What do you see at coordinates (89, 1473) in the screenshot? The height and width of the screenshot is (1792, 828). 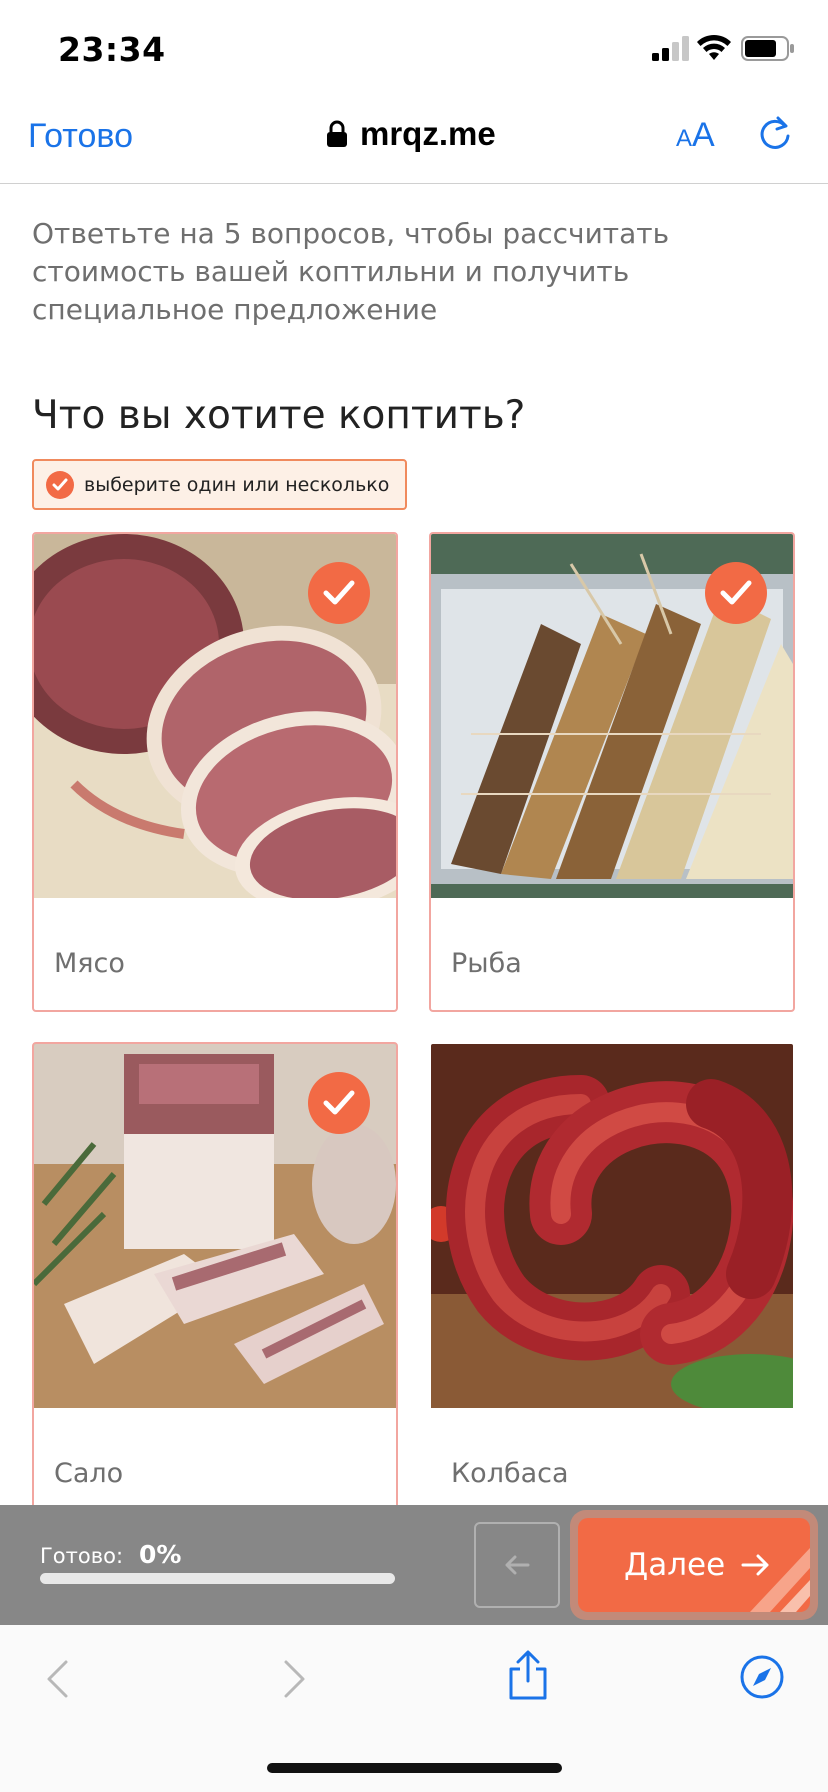 I see `option-label: Сало` at bounding box center [89, 1473].